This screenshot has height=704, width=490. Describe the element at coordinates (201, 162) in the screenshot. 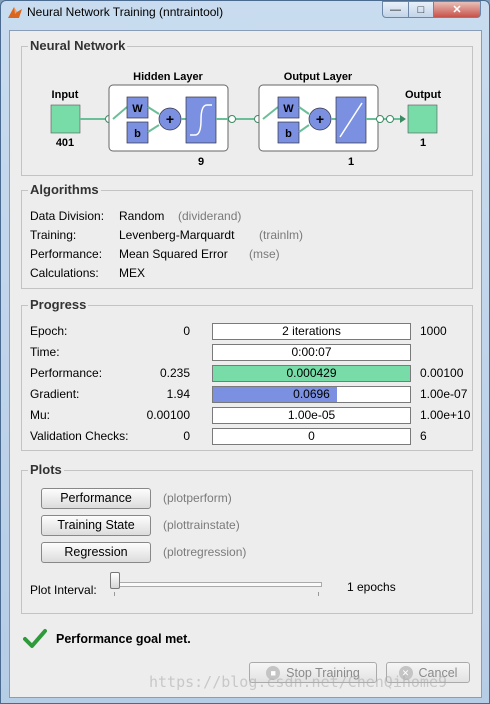

I see `hidden-size: 9` at that location.